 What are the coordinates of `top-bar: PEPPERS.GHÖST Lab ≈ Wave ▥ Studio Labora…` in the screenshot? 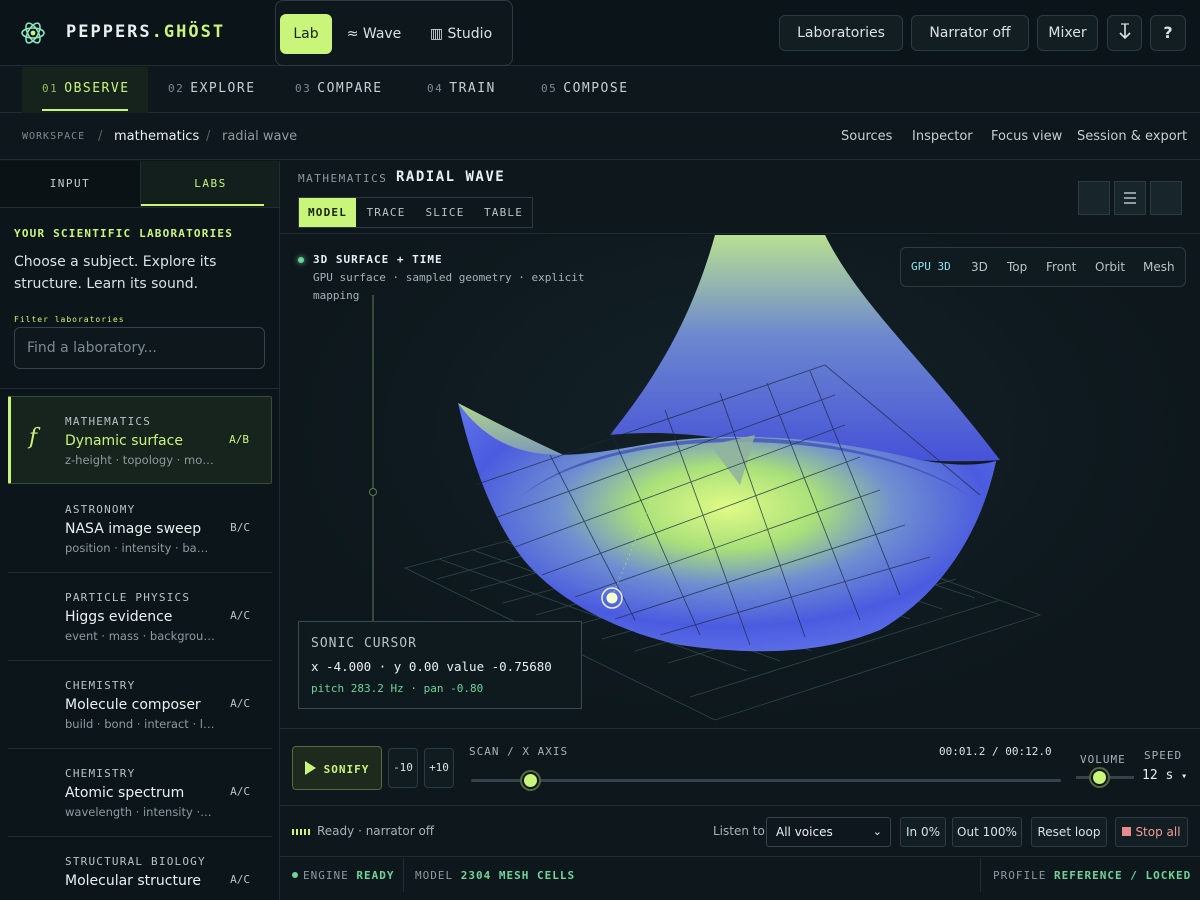 It's located at (600, 33).